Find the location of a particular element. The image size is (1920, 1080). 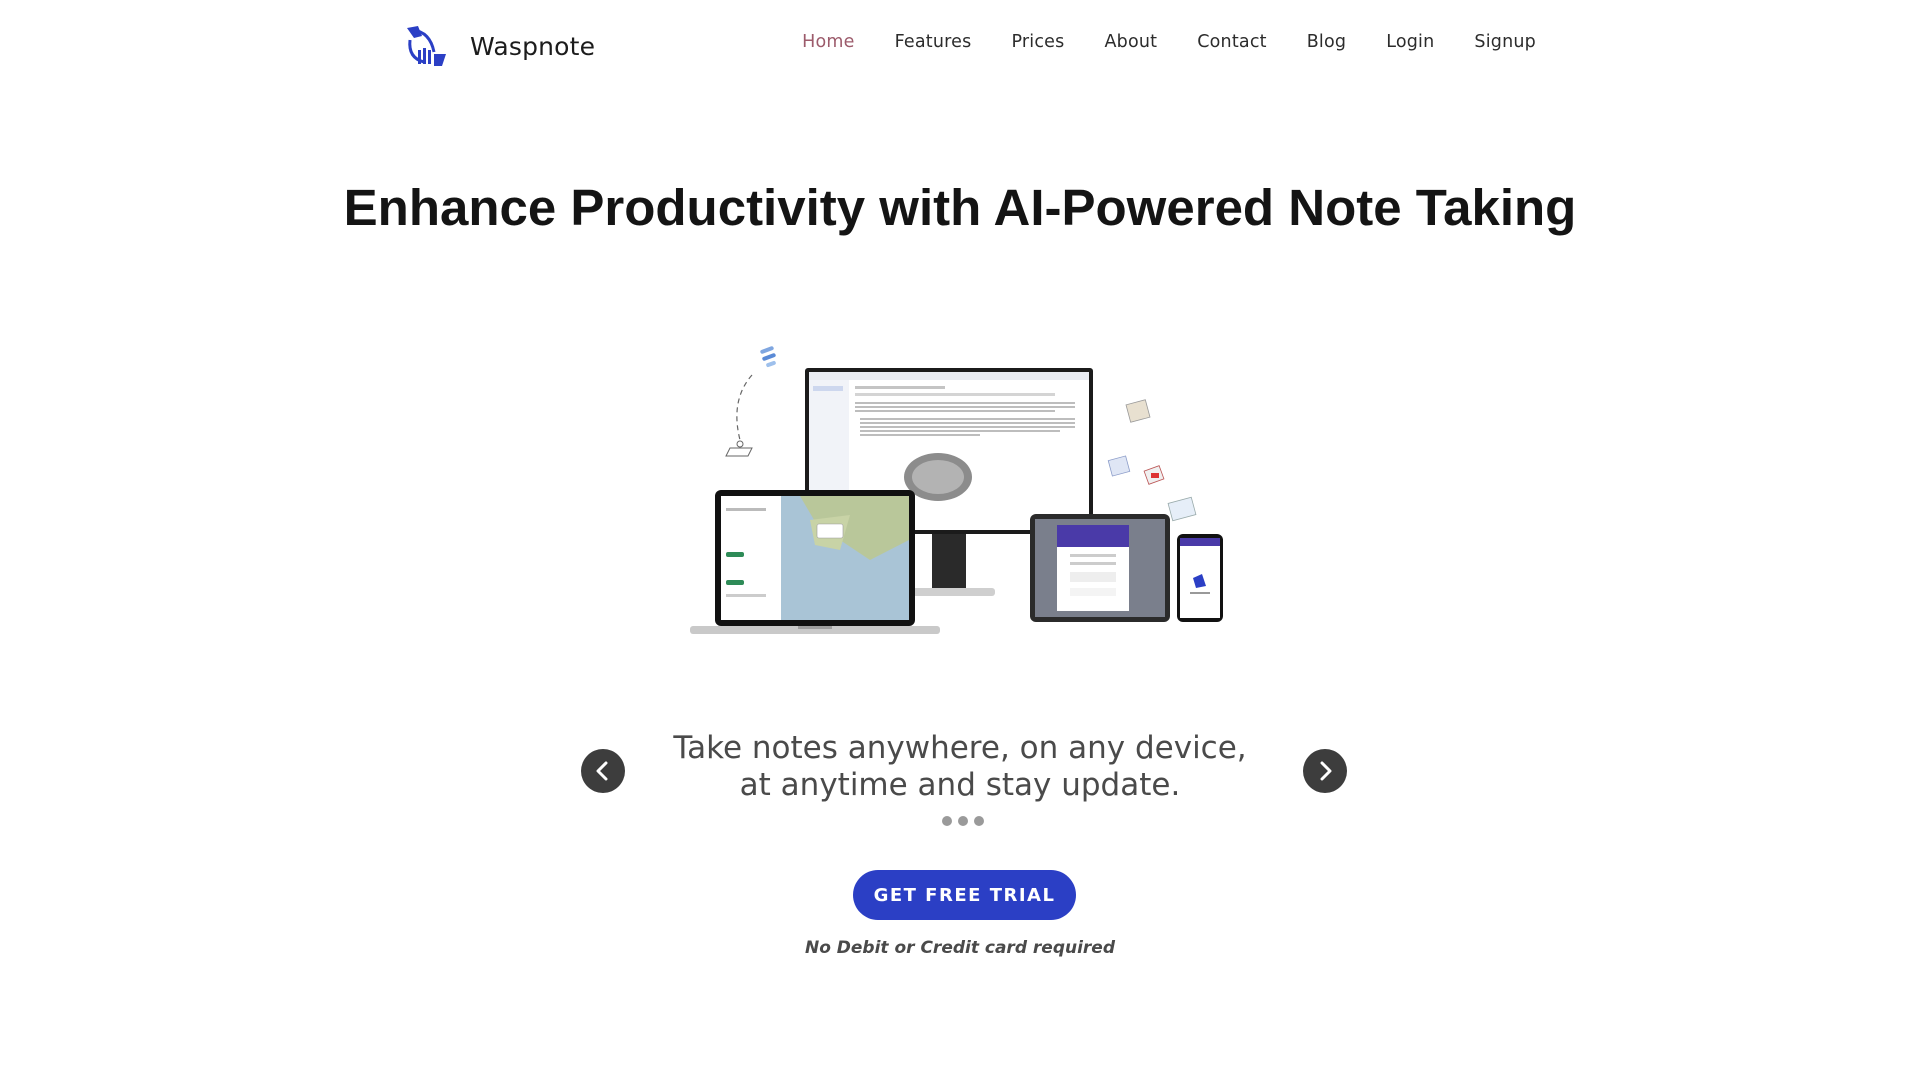

nav-item-features: Features is located at coordinates (933, 42).